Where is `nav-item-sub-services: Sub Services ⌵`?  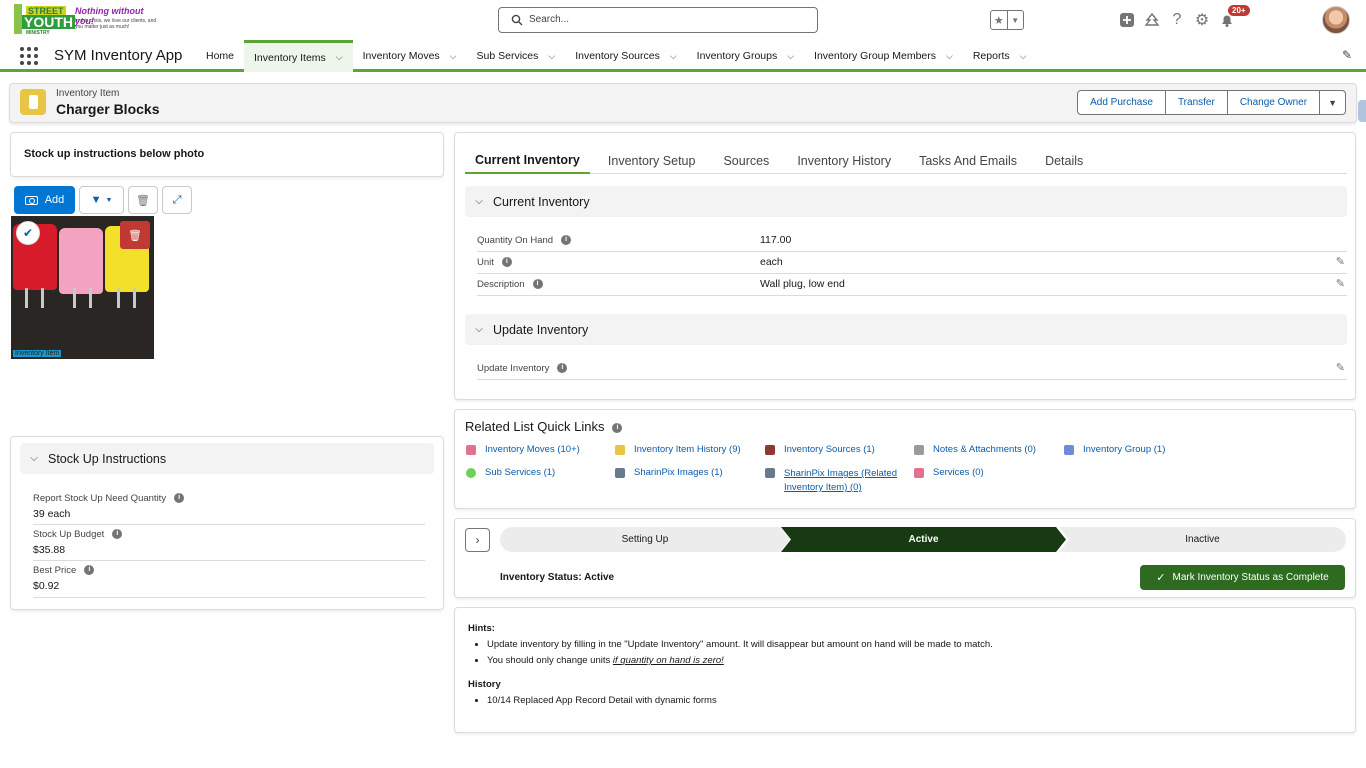 nav-item-sub-services: Sub Services ⌵ is located at coordinates (516, 56).